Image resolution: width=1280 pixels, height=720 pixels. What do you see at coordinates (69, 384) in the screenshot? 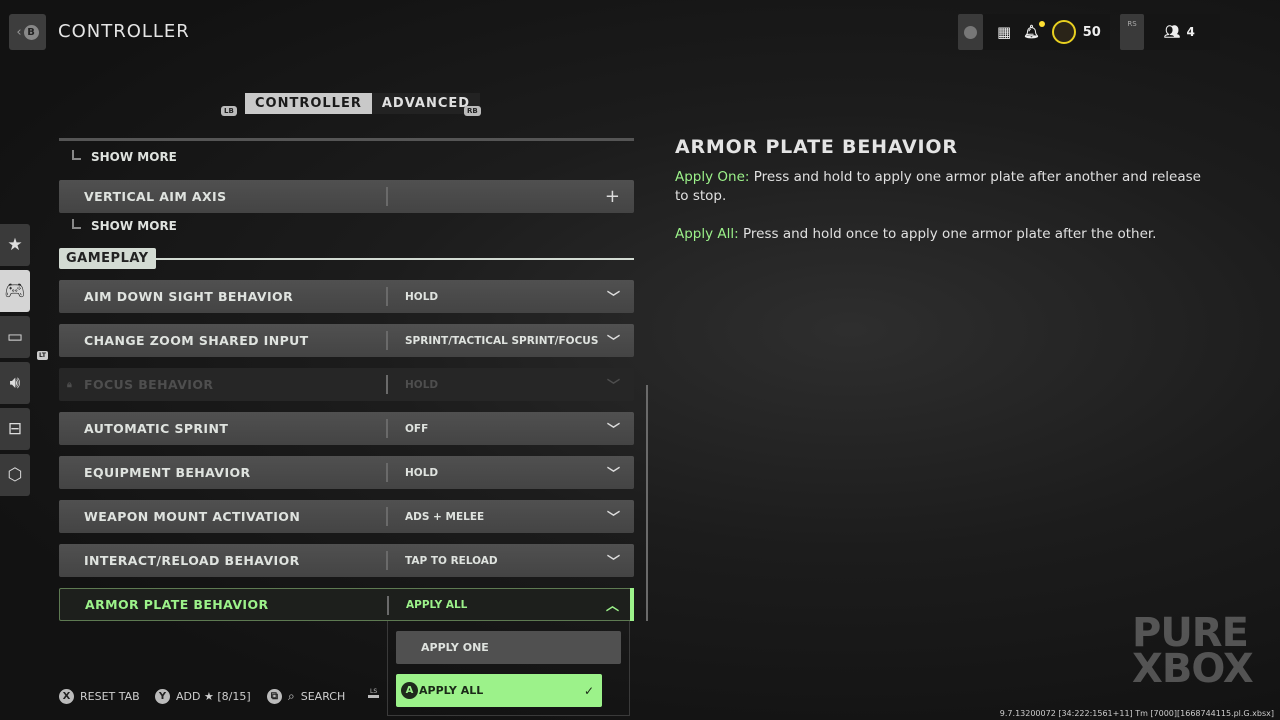
I see `lock-icon: 🔒︎` at bounding box center [69, 384].